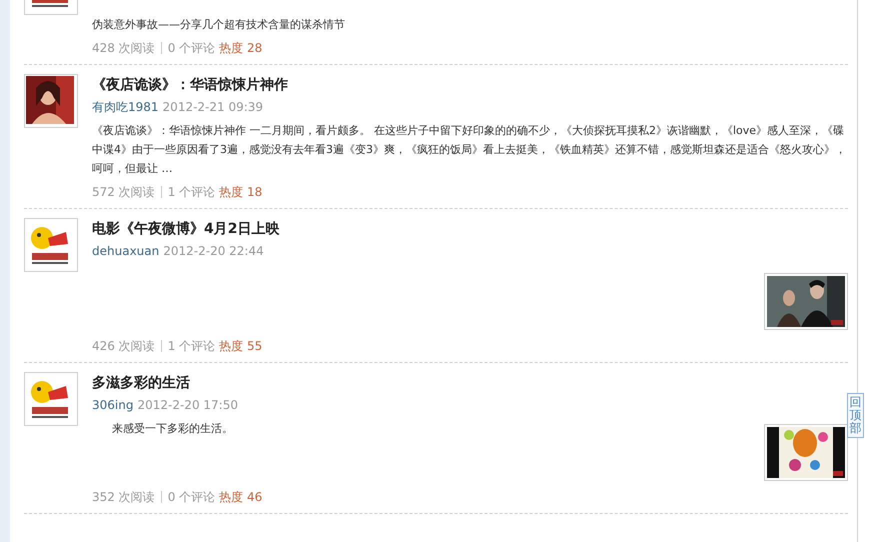  What do you see at coordinates (240, 192) in the screenshot?
I see `heat-count: 热度 18` at bounding box center [240, 192].